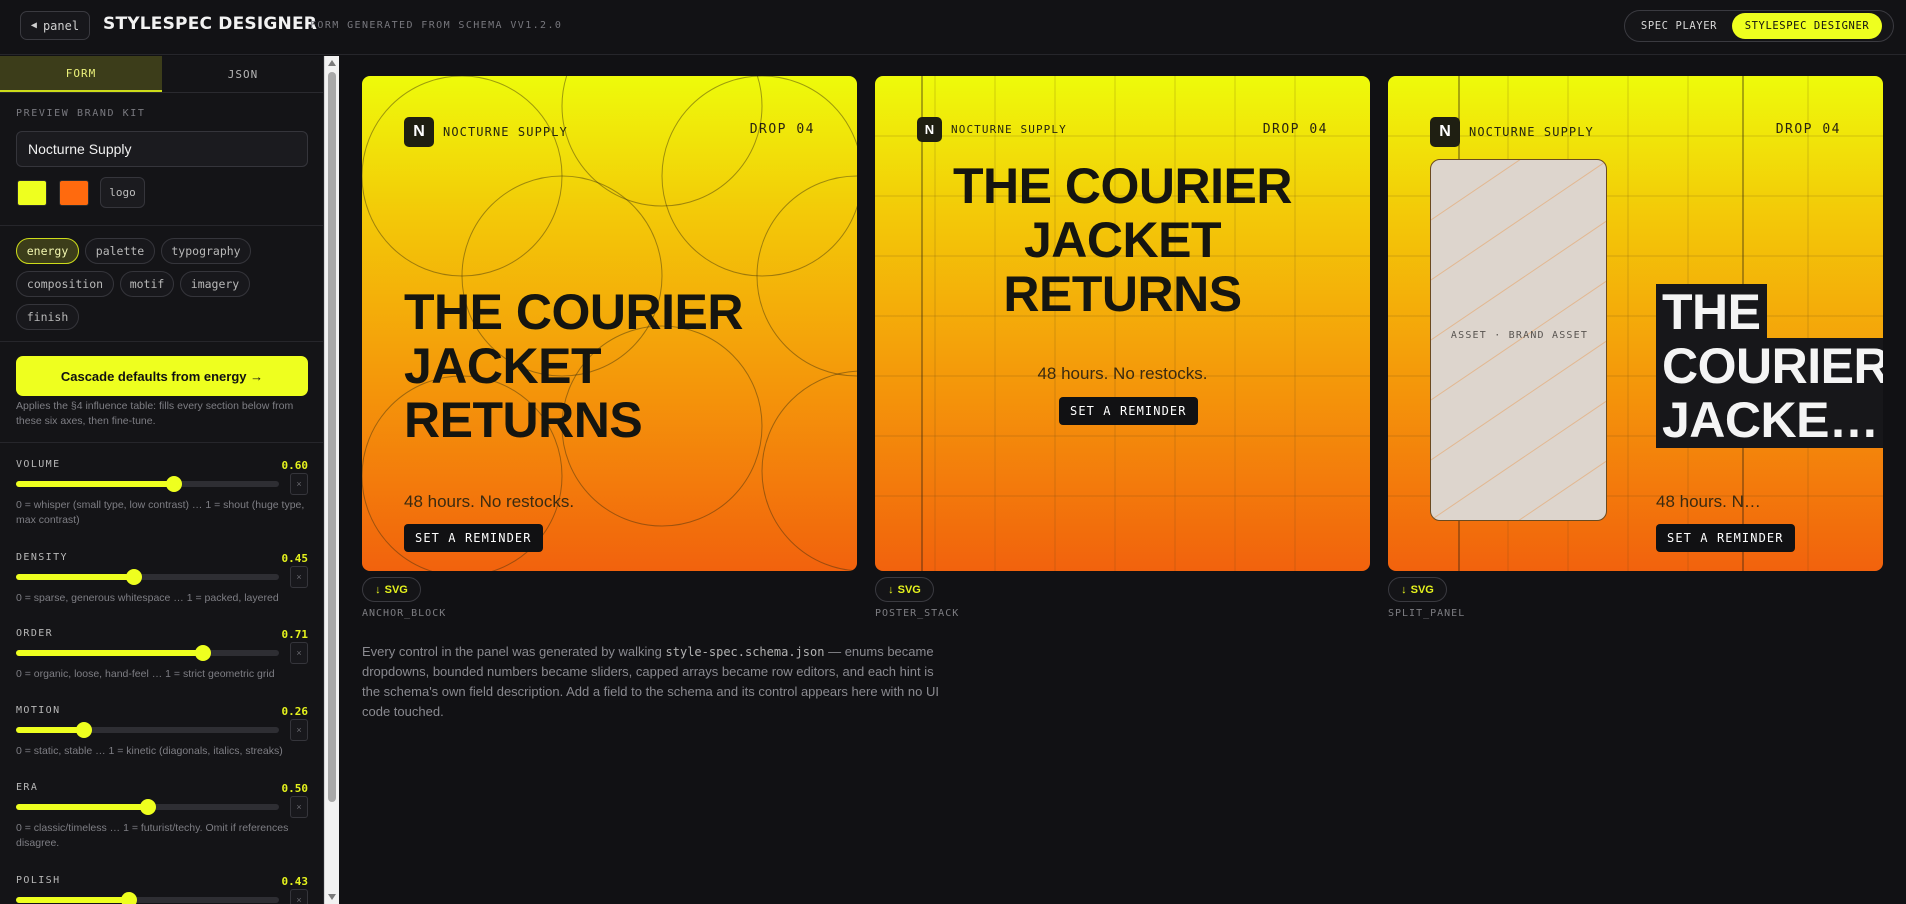 The image size is (1906, 904). What do you see at coordinates (162, 376) in the screenshot?
I see `cascade-defaults-button: Cascade defaults from energy →` at bounding box center [162, 376].